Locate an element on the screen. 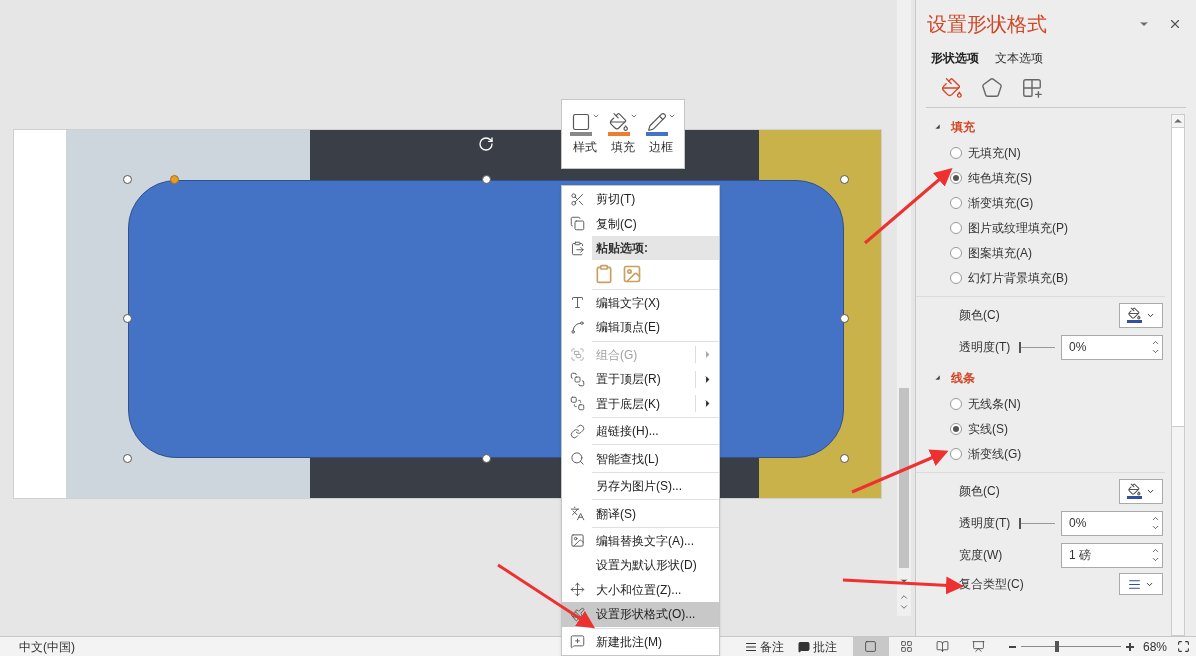  next-slide-icon is located at coordinates (904, 607).